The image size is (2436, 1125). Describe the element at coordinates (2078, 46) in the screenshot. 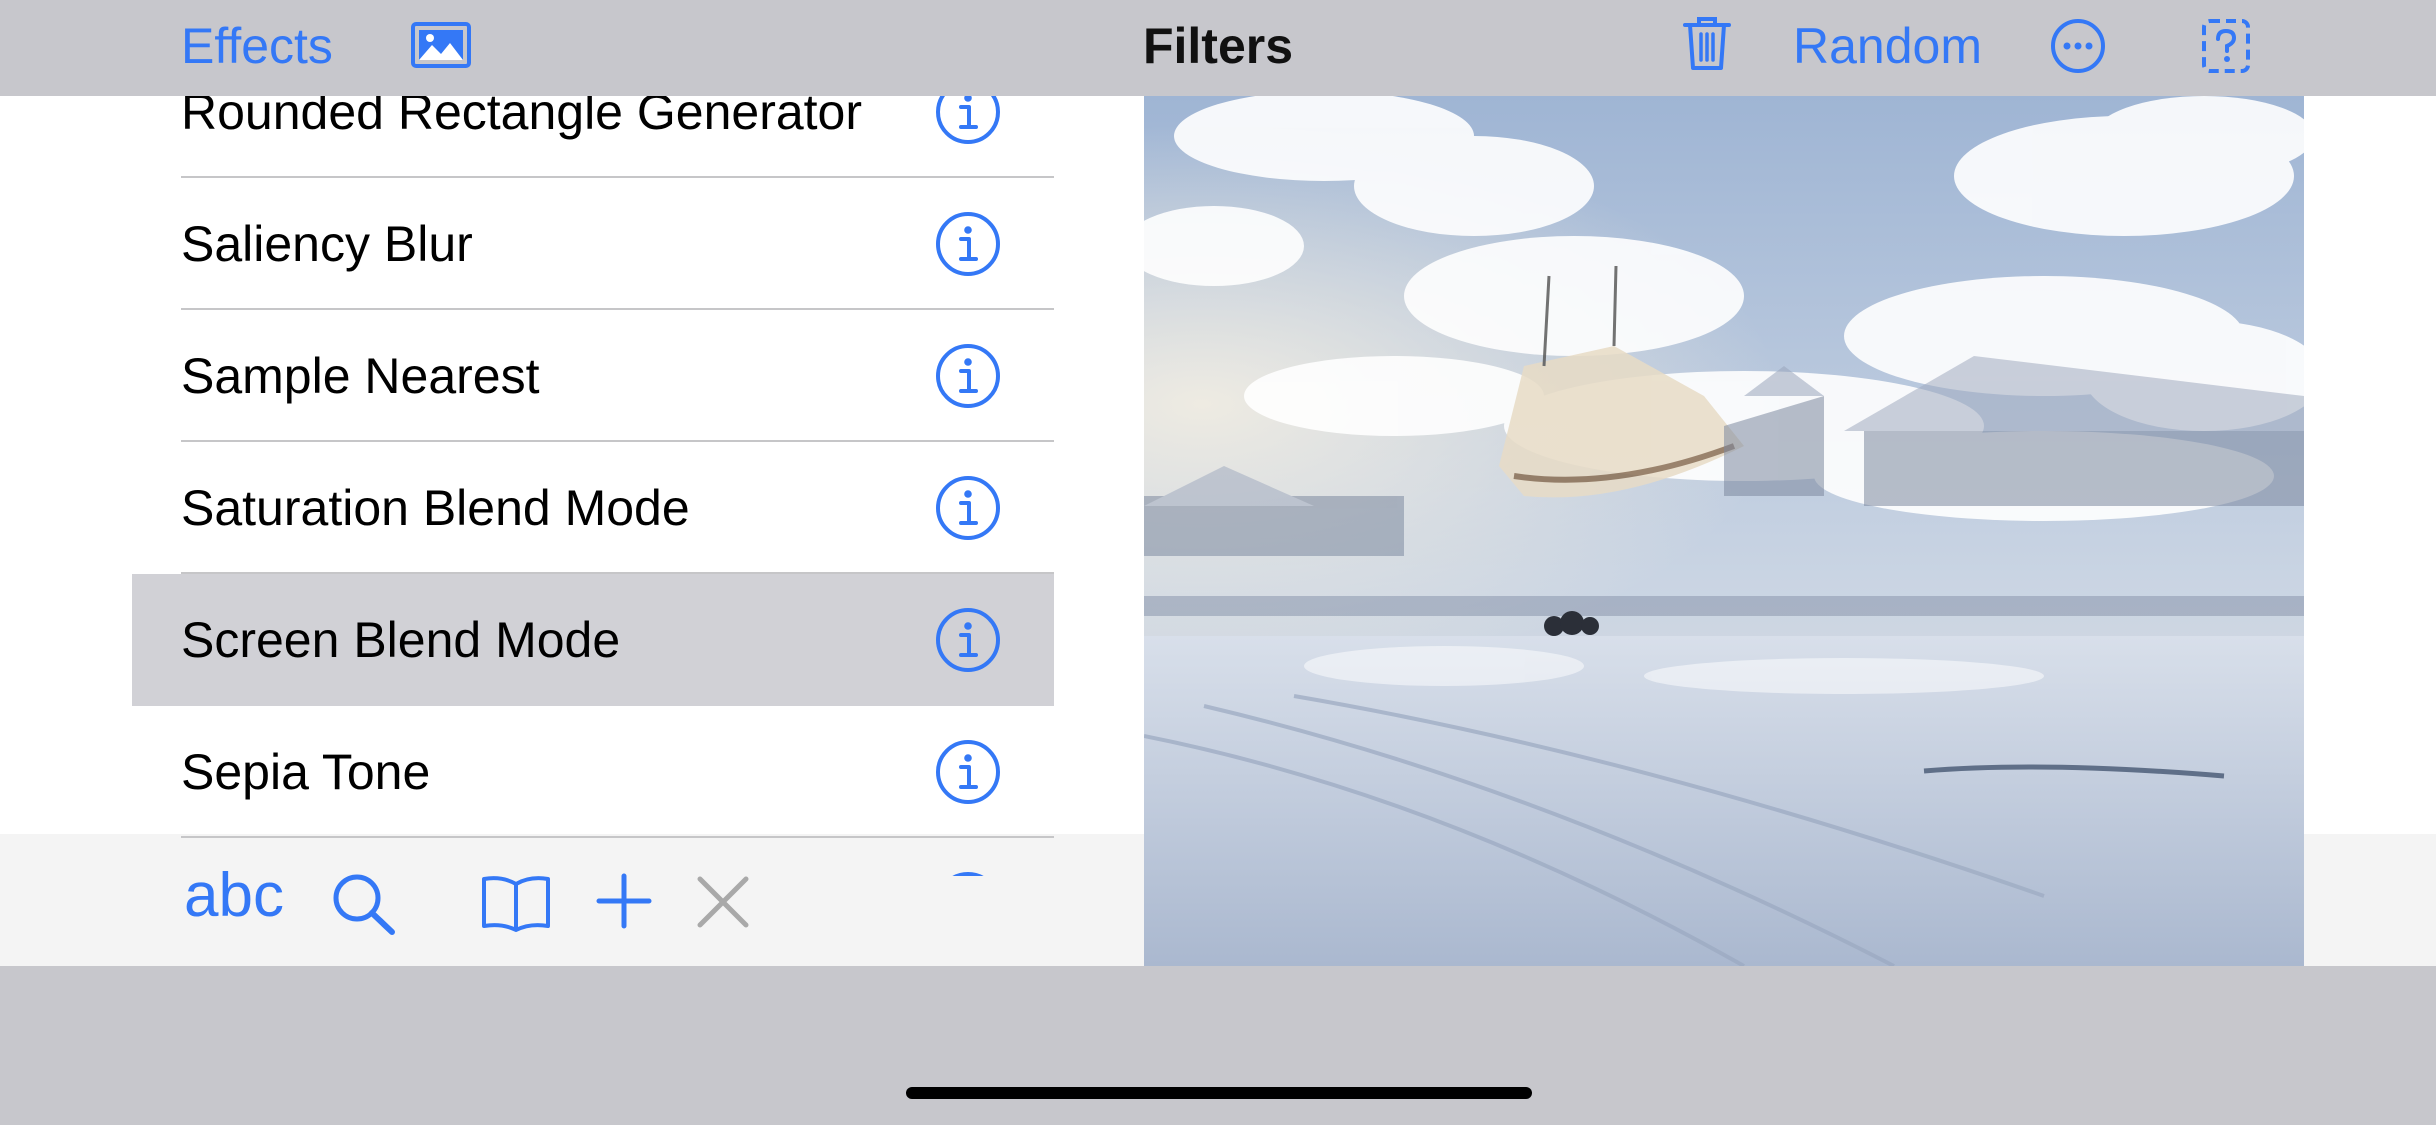

I see `more-icon` at that location.